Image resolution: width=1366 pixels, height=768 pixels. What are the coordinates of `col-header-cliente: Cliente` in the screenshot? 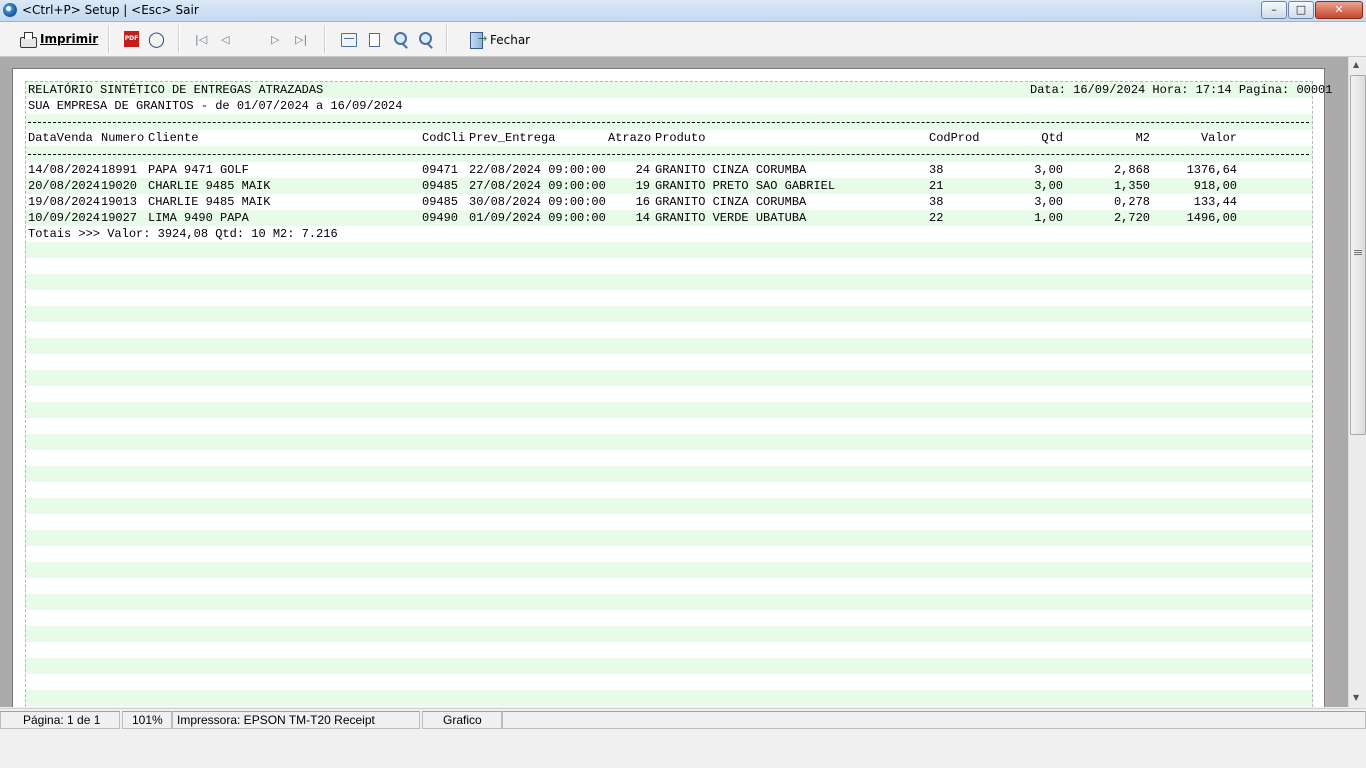 It's located at (173, 138).